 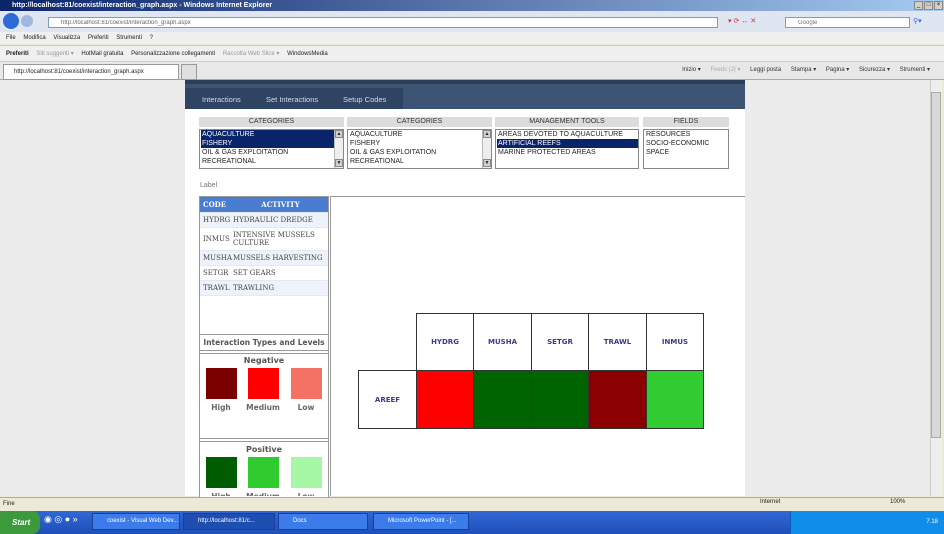 I want to click on interaction-cell-areef-musha, so click(x=502, y=399).